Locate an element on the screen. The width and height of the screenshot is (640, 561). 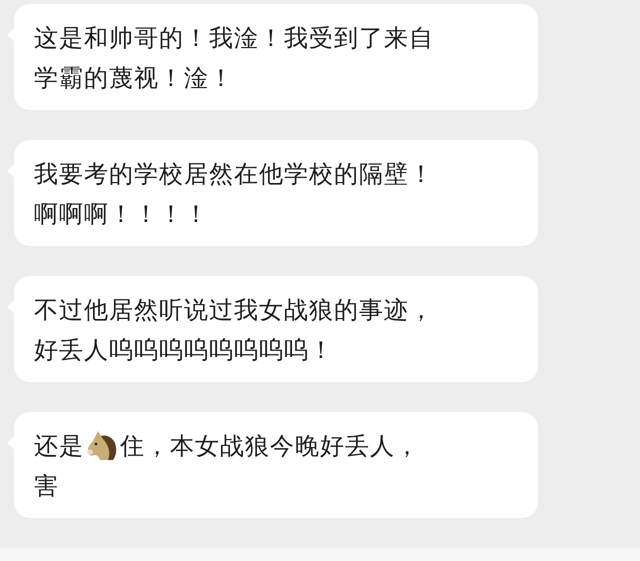
horse-icon is located at coordinates (102, 446).